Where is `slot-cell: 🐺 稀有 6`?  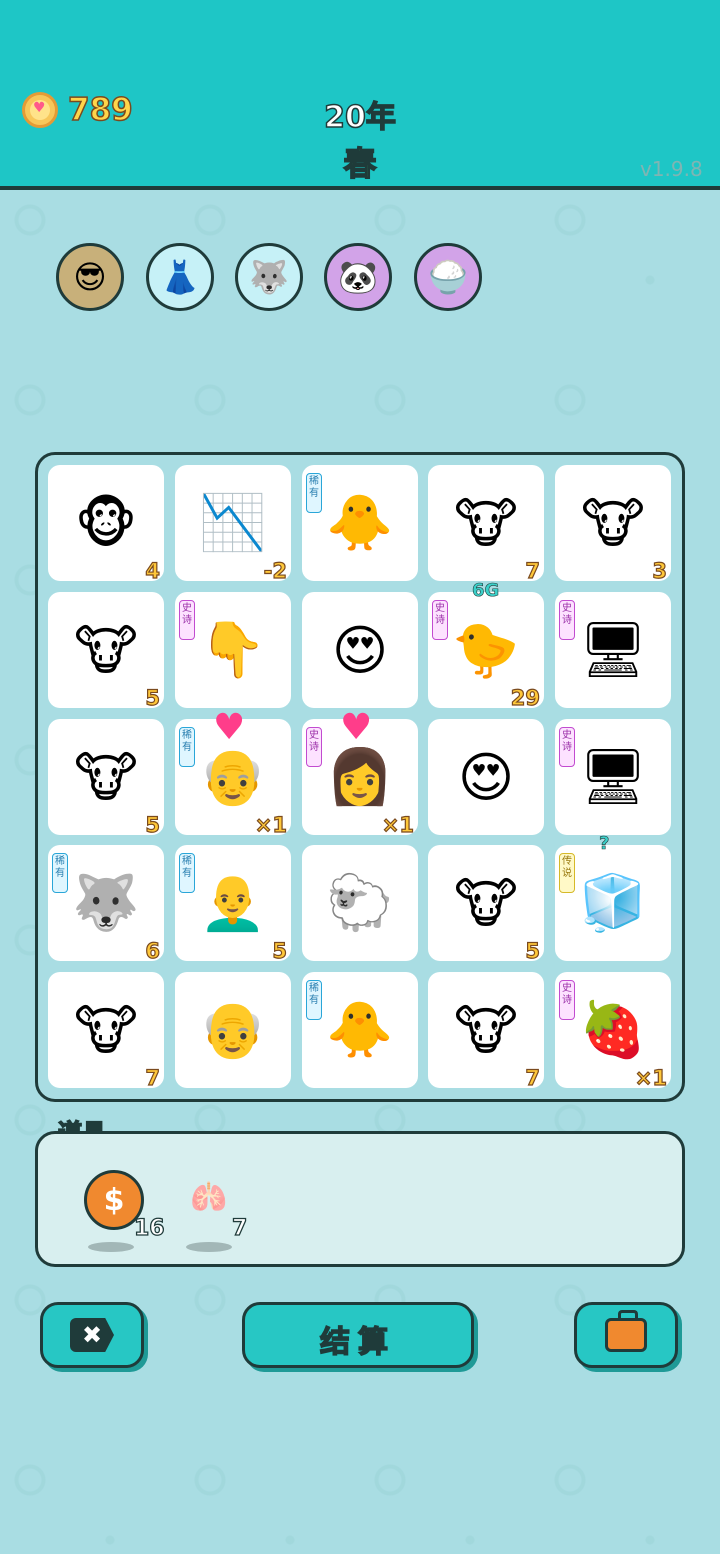 slot-cell: 🐺 稀有 6 is located at coordinates (106, 904).